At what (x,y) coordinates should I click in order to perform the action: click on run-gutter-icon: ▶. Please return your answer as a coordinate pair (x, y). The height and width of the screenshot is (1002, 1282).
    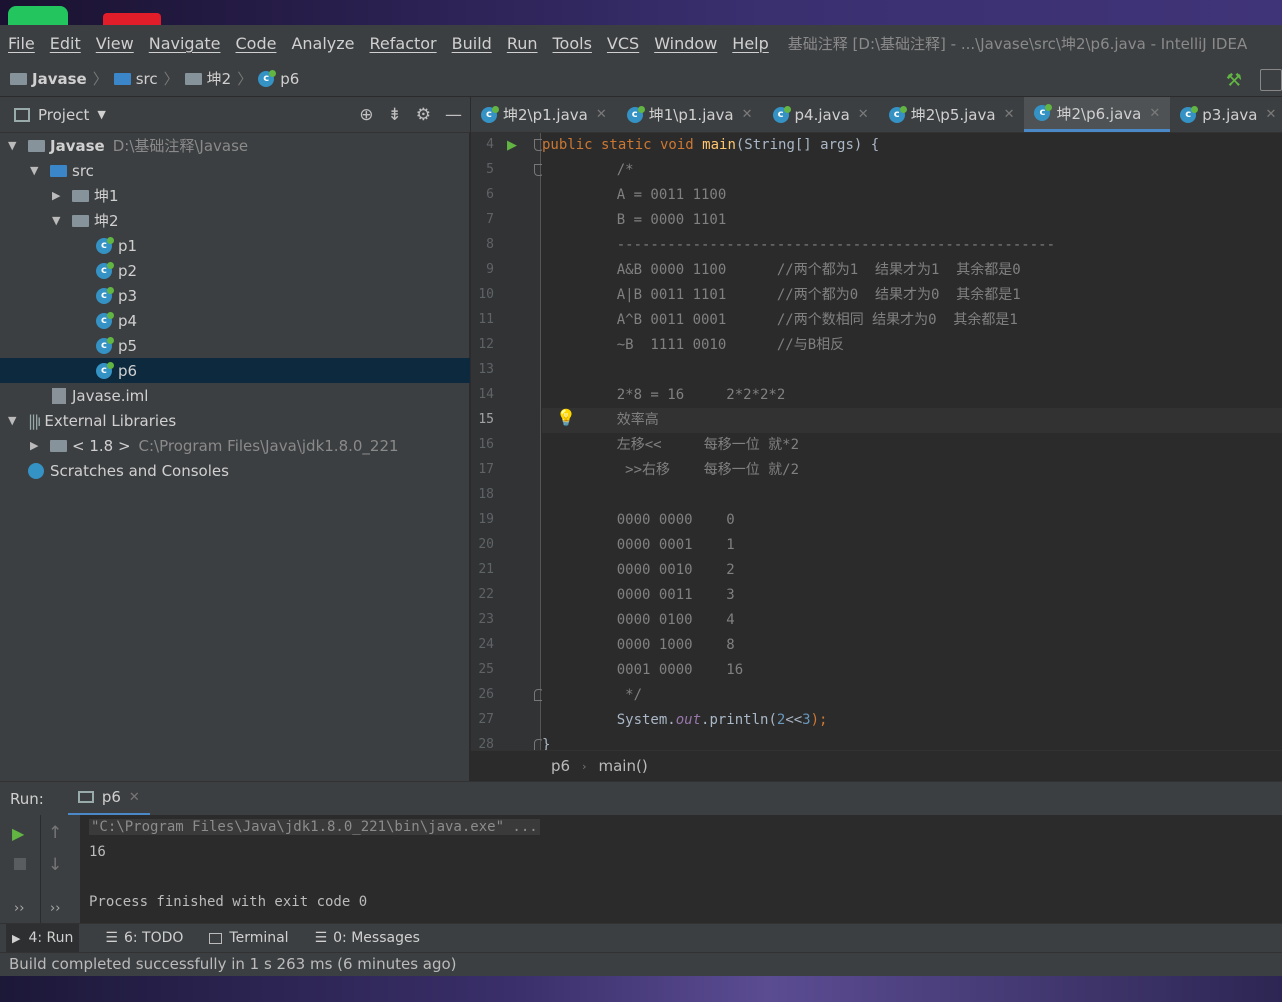
    Looking at the image, I should click on (512, 145).